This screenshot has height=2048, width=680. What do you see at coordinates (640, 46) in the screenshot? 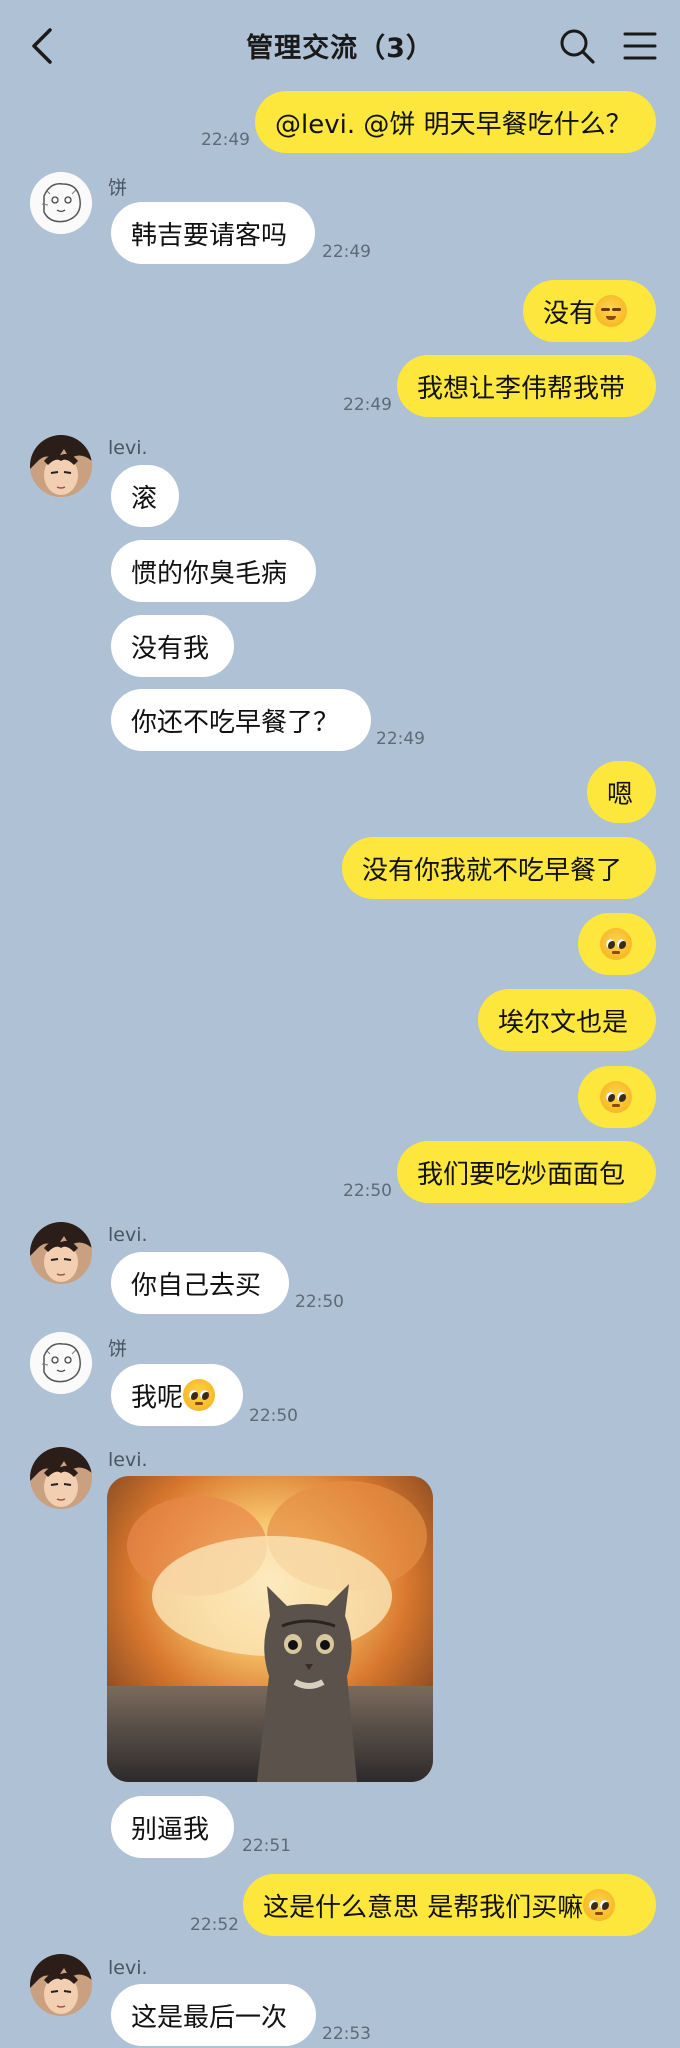
I see `menu-icon` at bounding box center [640, 46].